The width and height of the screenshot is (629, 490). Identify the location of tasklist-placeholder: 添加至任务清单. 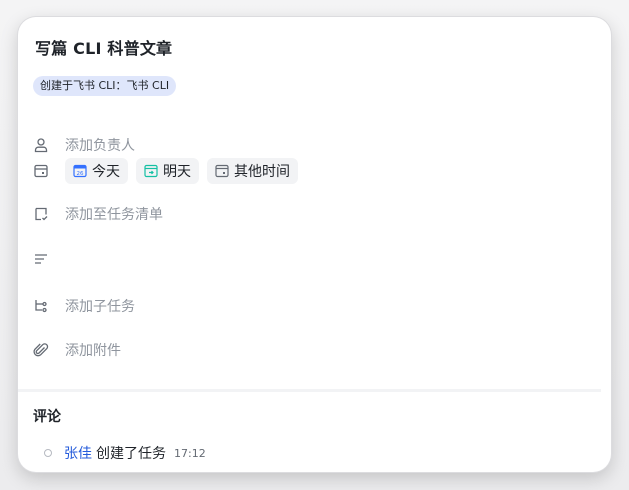
(114, 215).